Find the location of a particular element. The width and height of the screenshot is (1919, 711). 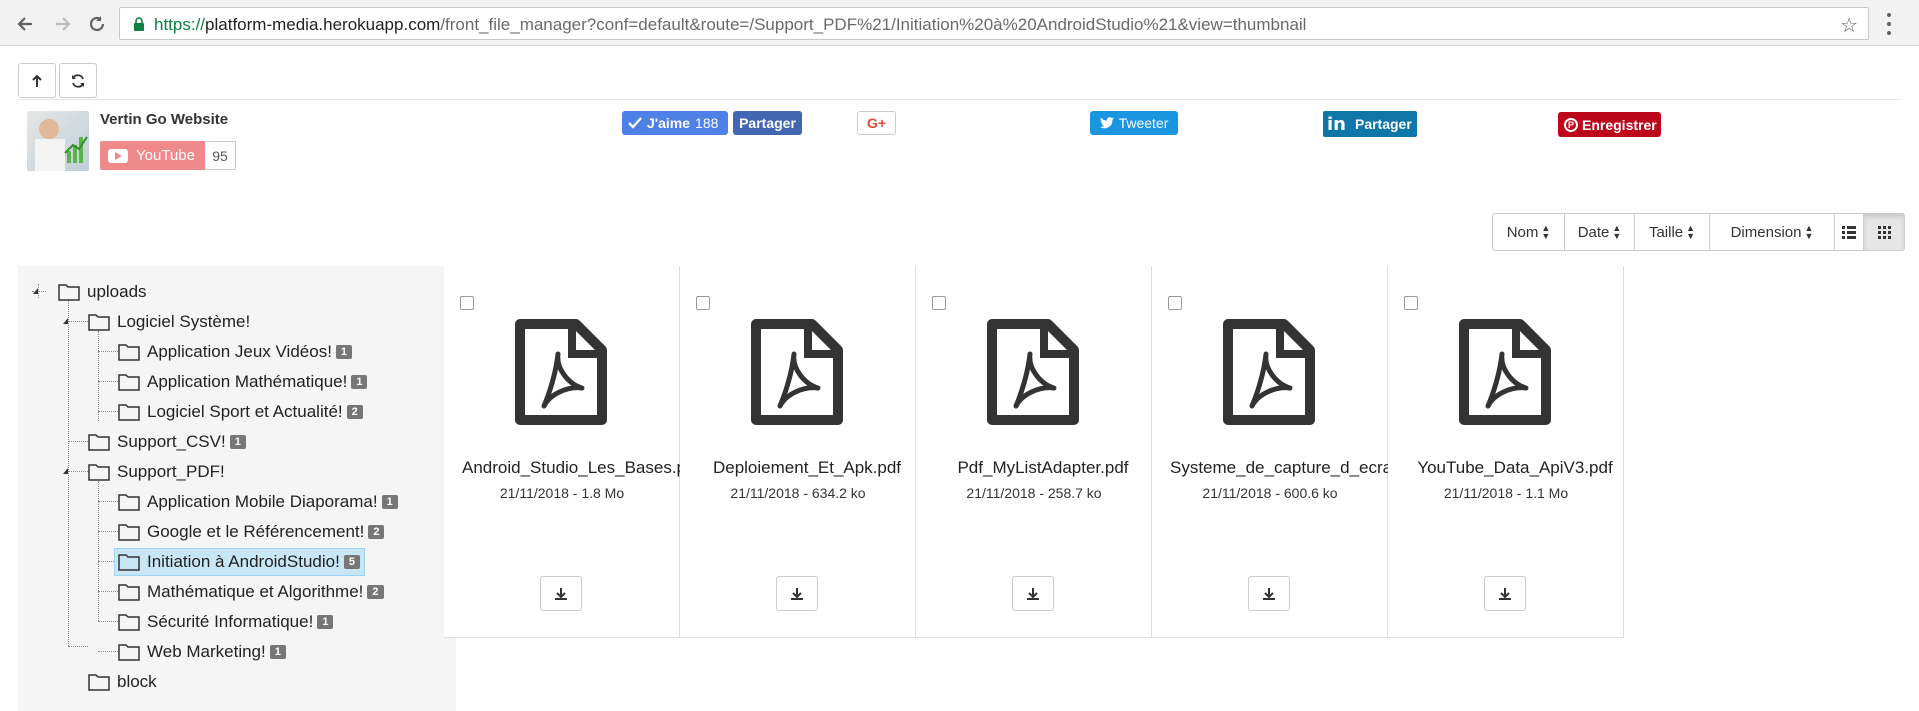

refresh-button is located at coordinates (78, 80).